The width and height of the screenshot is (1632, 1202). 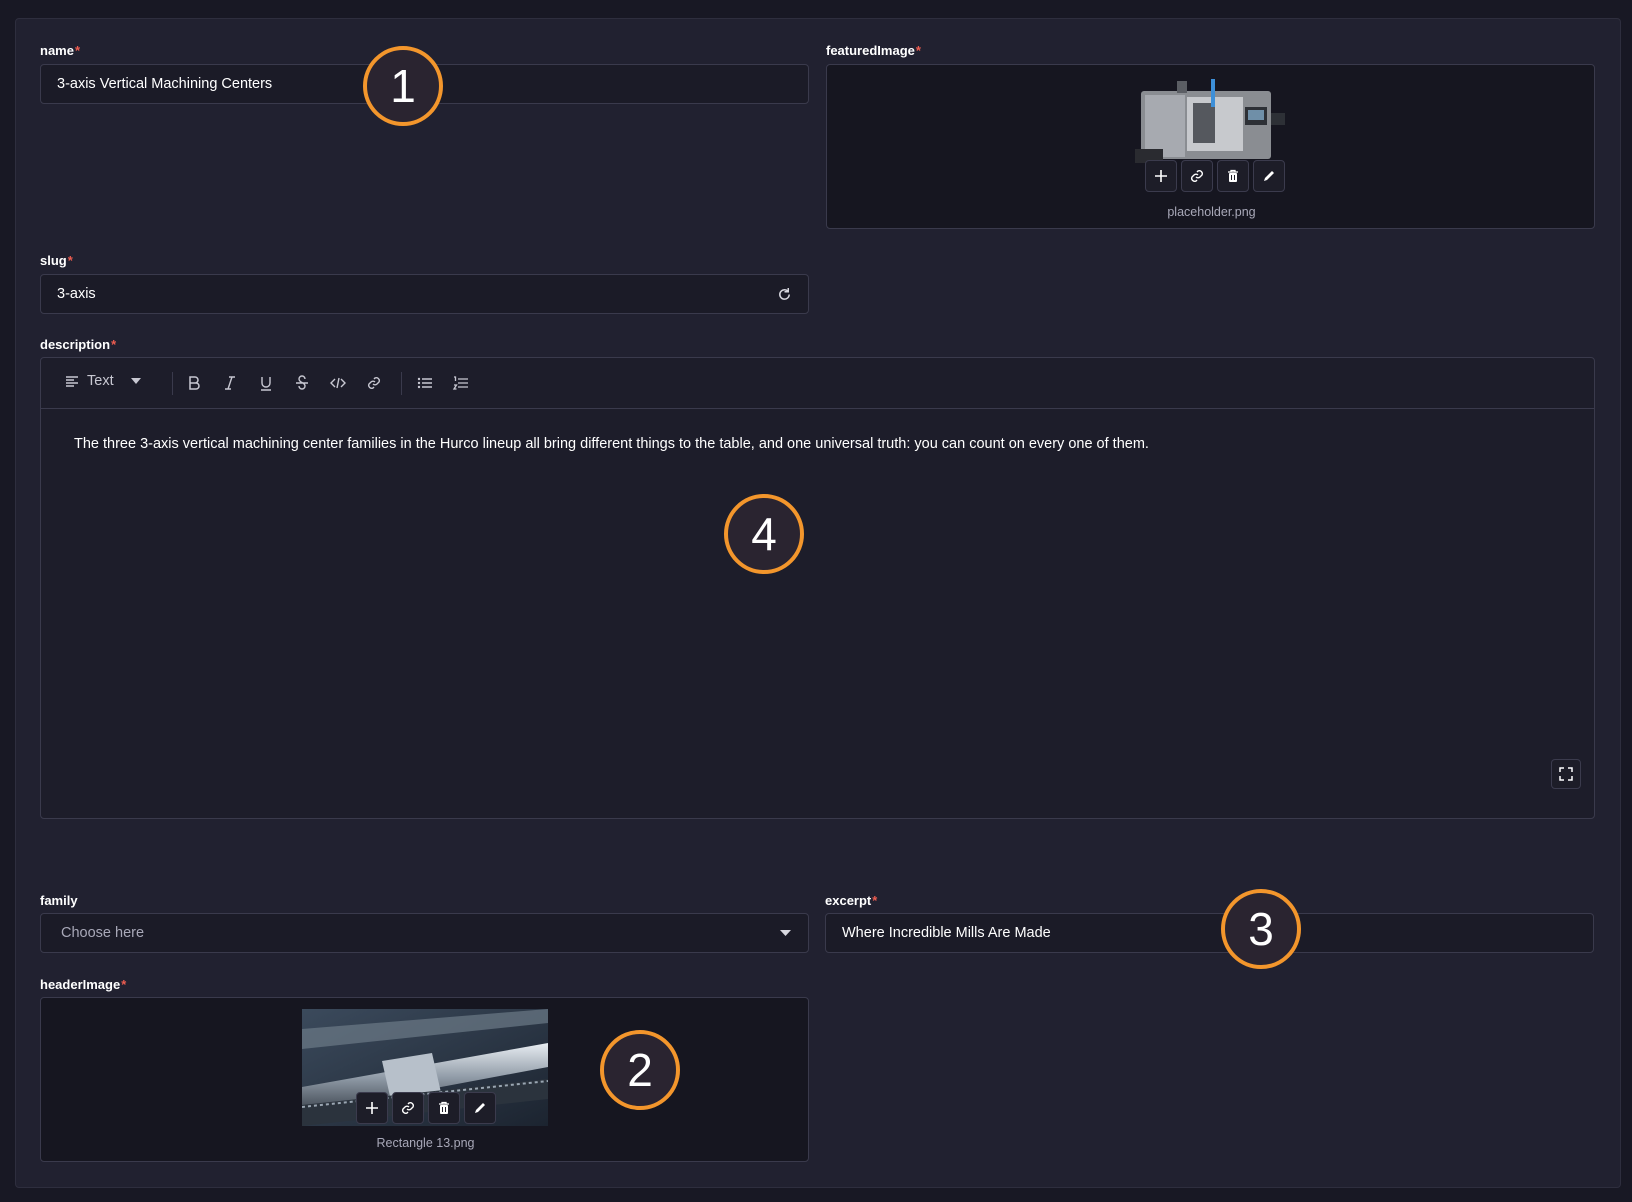 I want to click on strikethrough-button, so click(x=302, y=383).